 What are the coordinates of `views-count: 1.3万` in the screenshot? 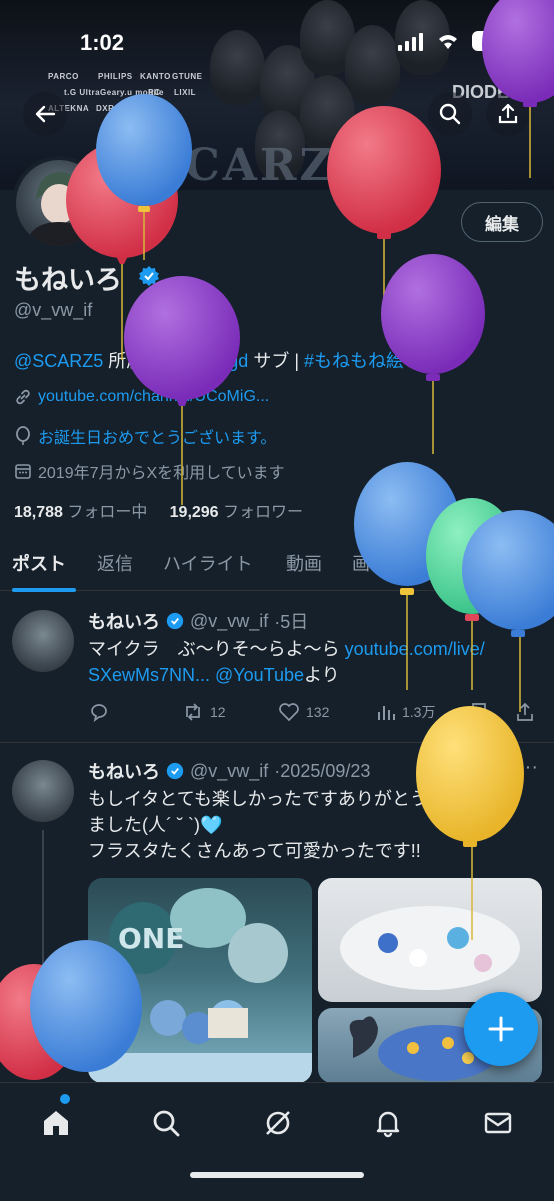 It's located at (419, 712).